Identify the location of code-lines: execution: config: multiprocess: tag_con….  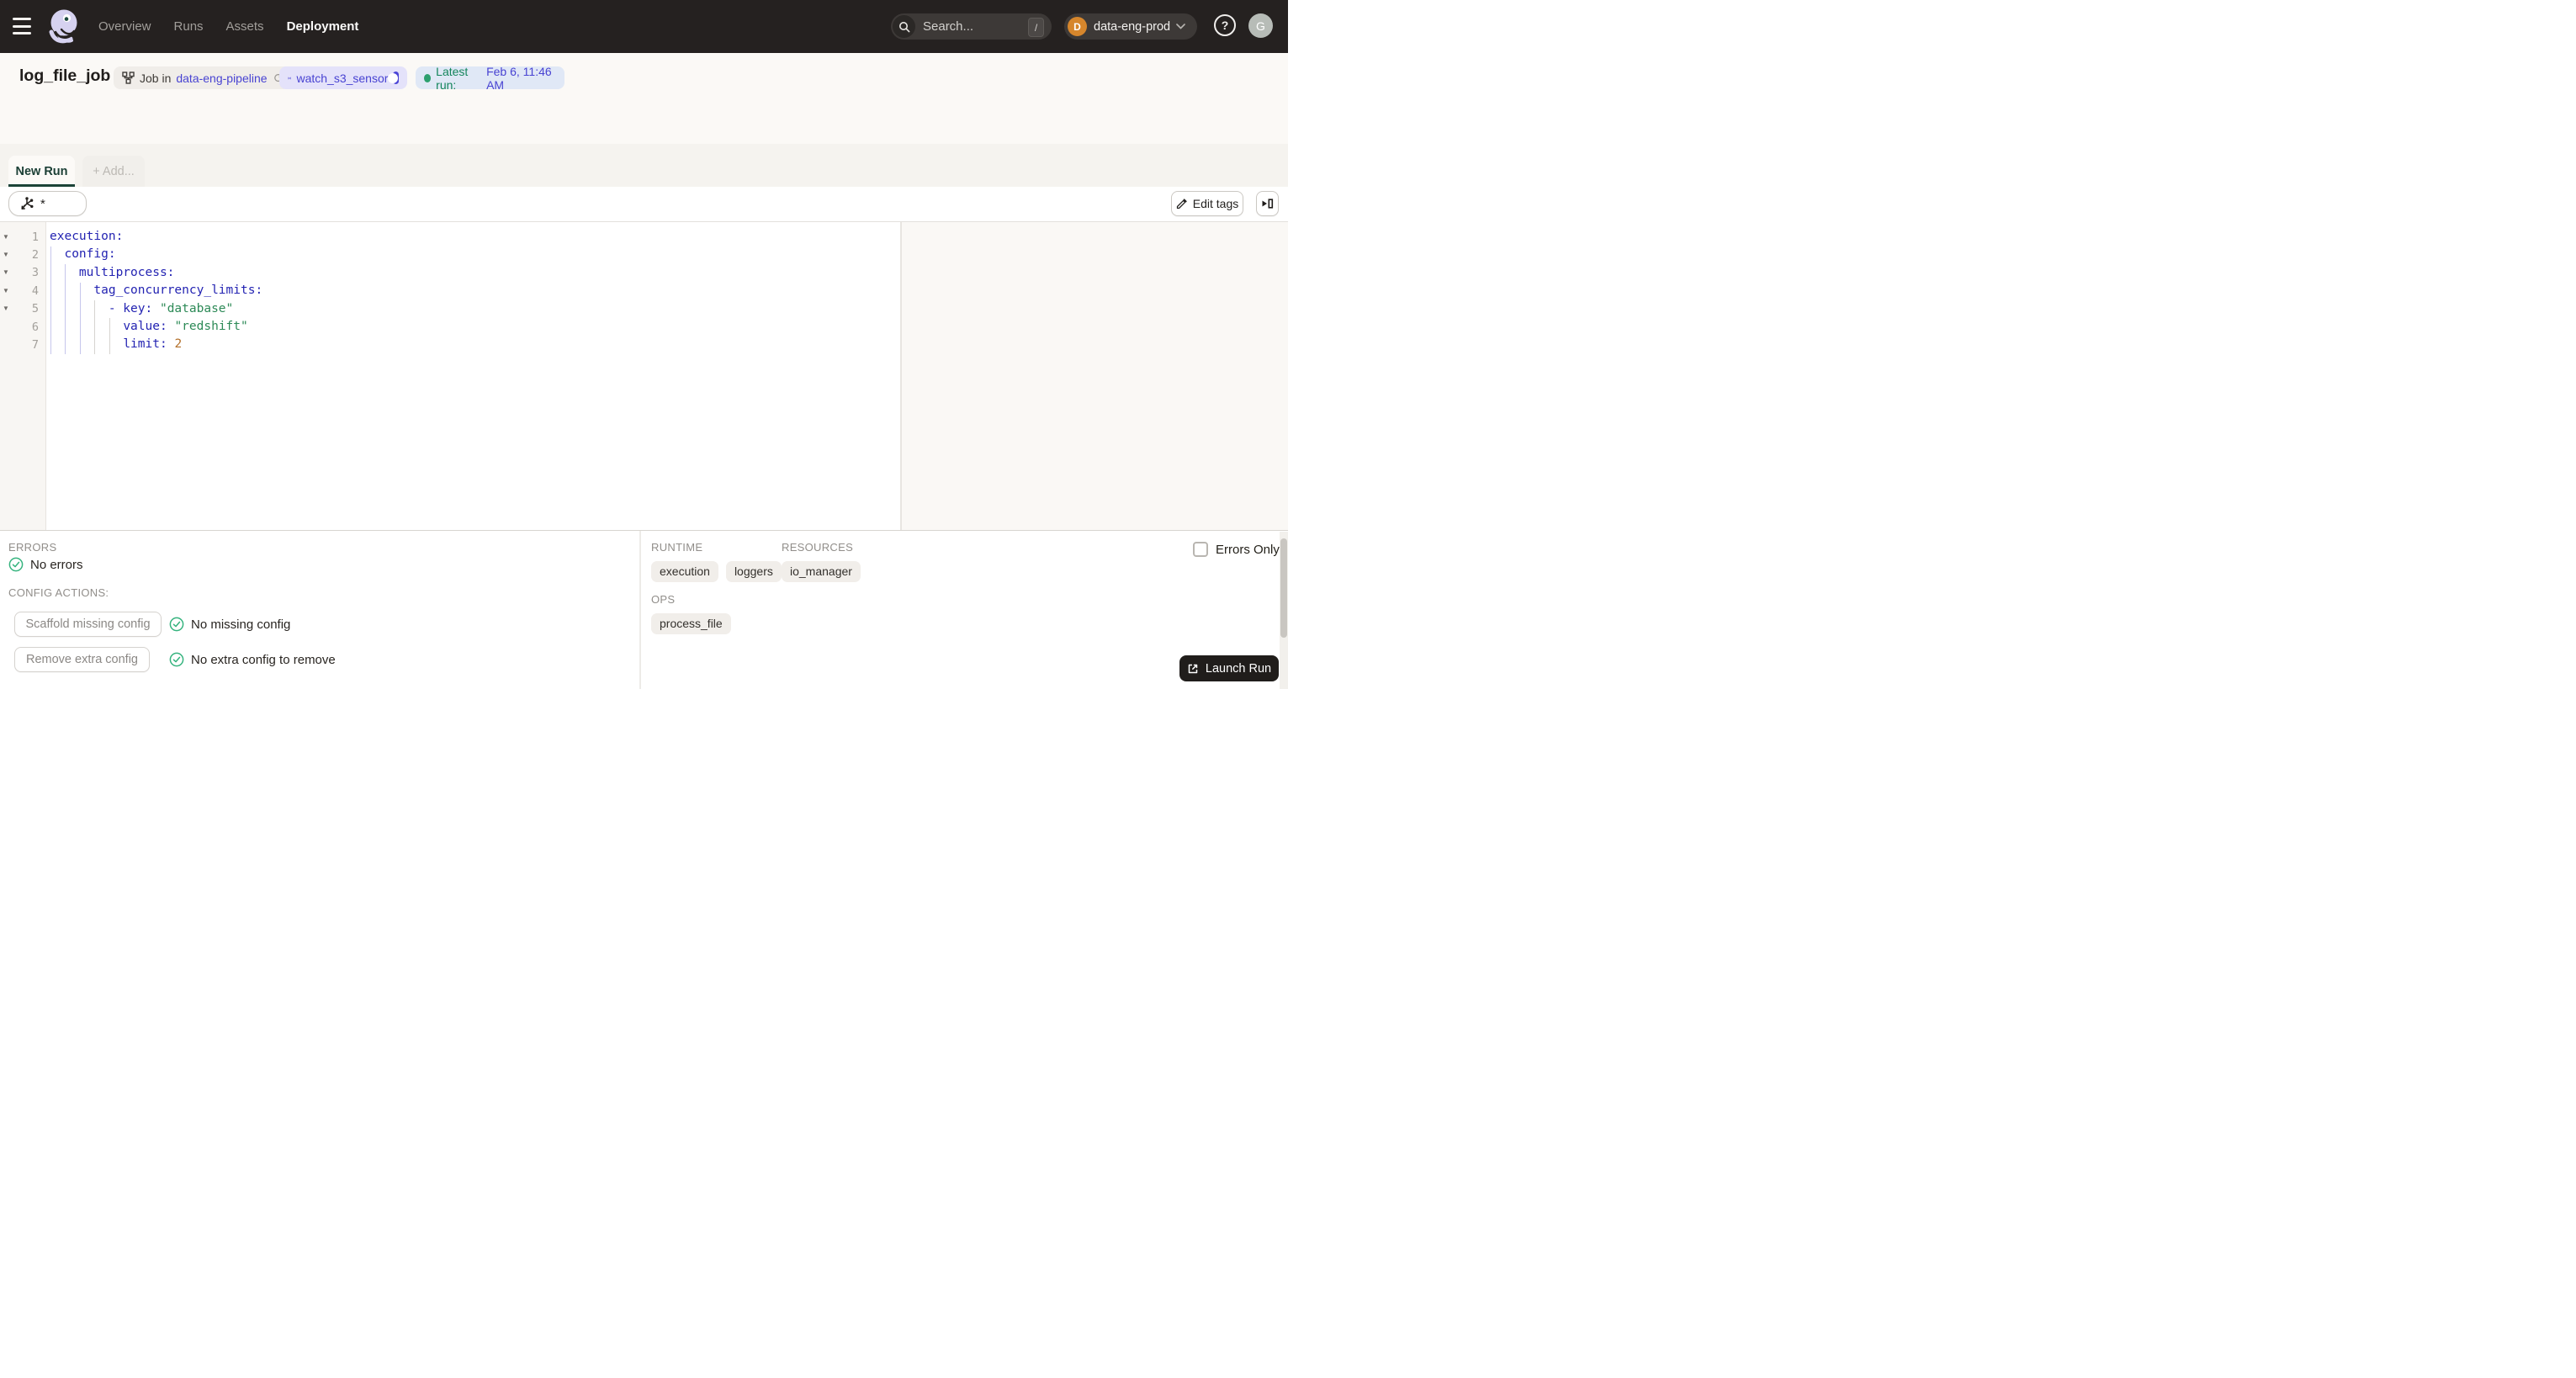
(473, 291).